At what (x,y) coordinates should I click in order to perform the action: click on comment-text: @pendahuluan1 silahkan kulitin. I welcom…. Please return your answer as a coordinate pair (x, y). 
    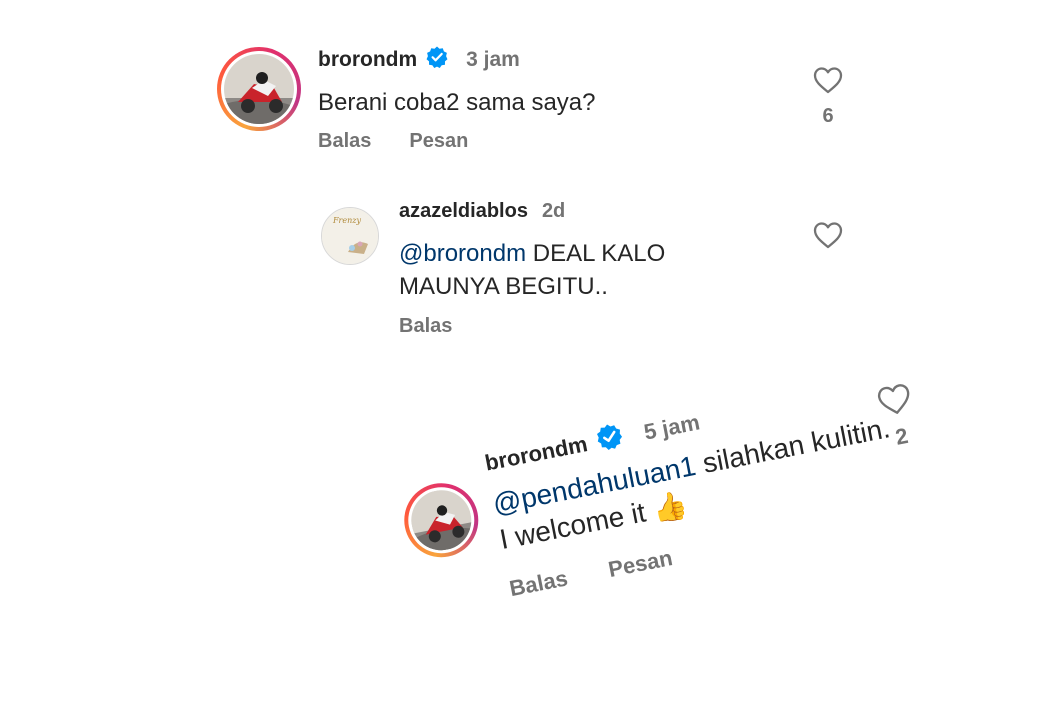
    Looking at the image, I should click on (752, 473).